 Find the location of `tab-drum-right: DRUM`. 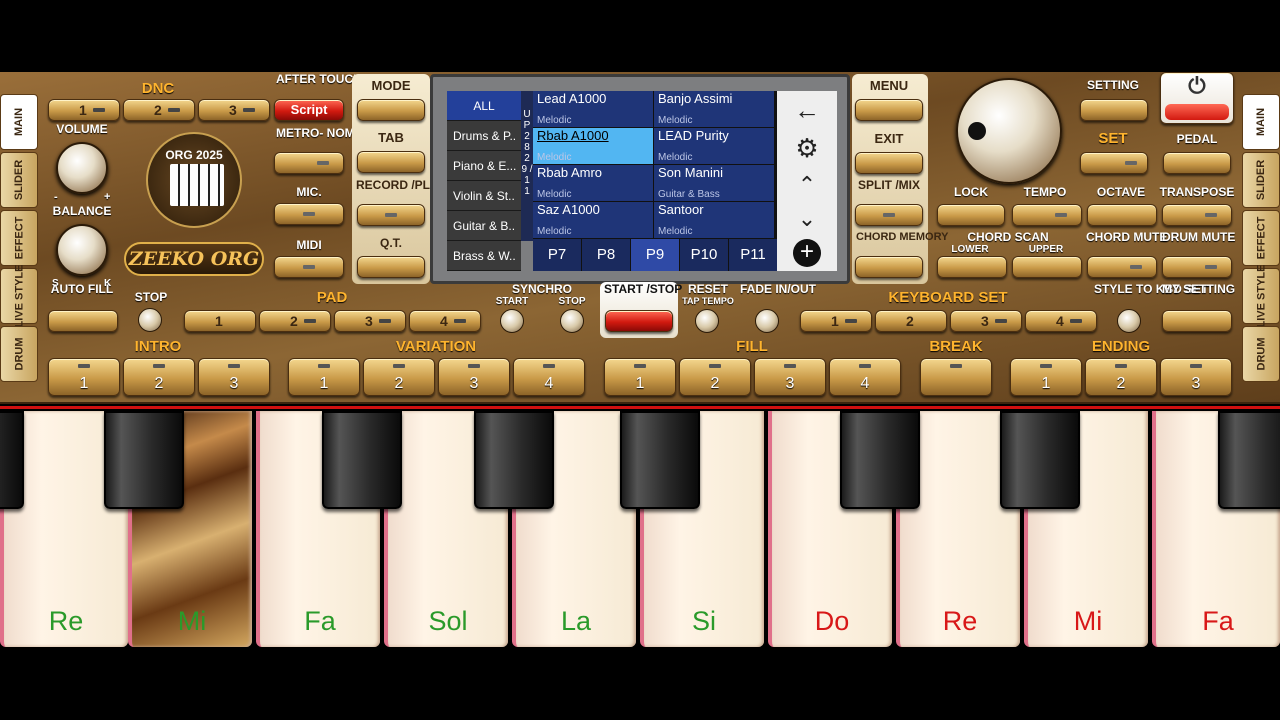

tab-drum-right: DRUM is located at coordinates (1261, 354).